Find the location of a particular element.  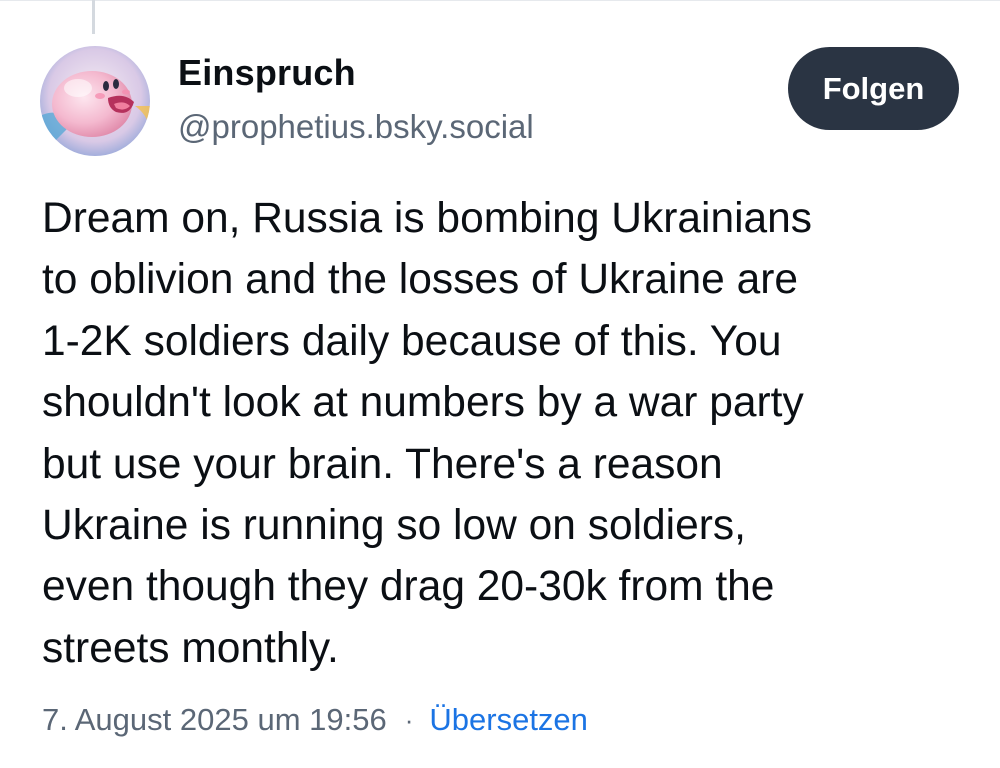

thread-connector-line is located at coordinates (93, 17).